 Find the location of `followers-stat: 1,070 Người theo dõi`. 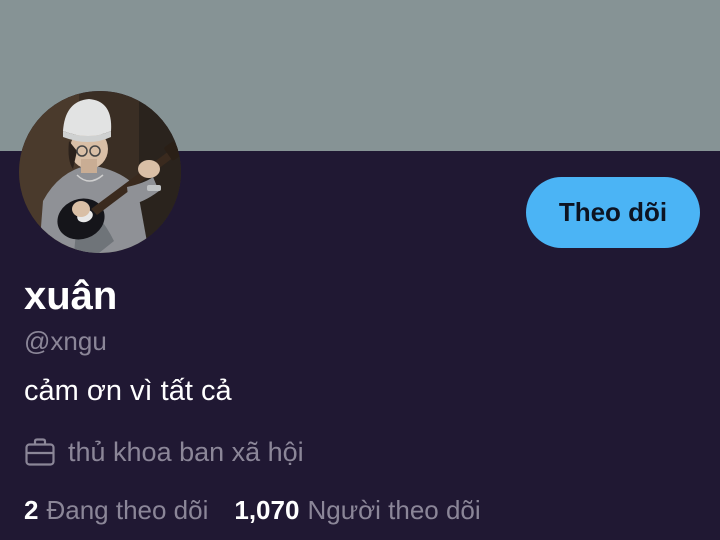

followers-stat: 1,070 Người theo dõi is located at coordinates (357, 510).